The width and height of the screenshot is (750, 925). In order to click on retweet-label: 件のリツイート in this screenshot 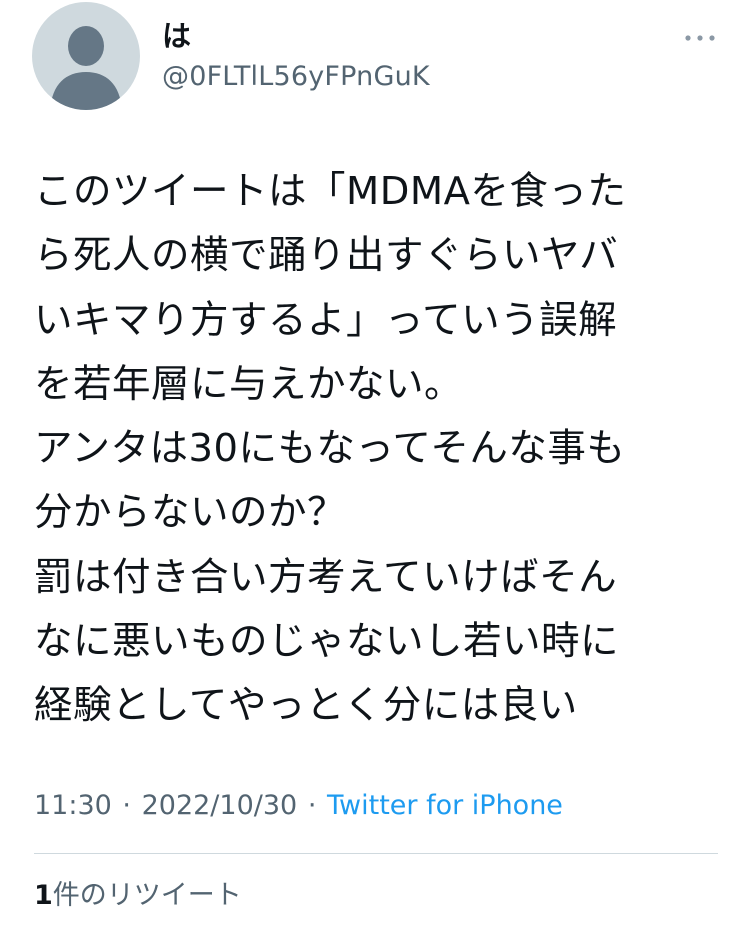, I will do `click(147, 895)`.